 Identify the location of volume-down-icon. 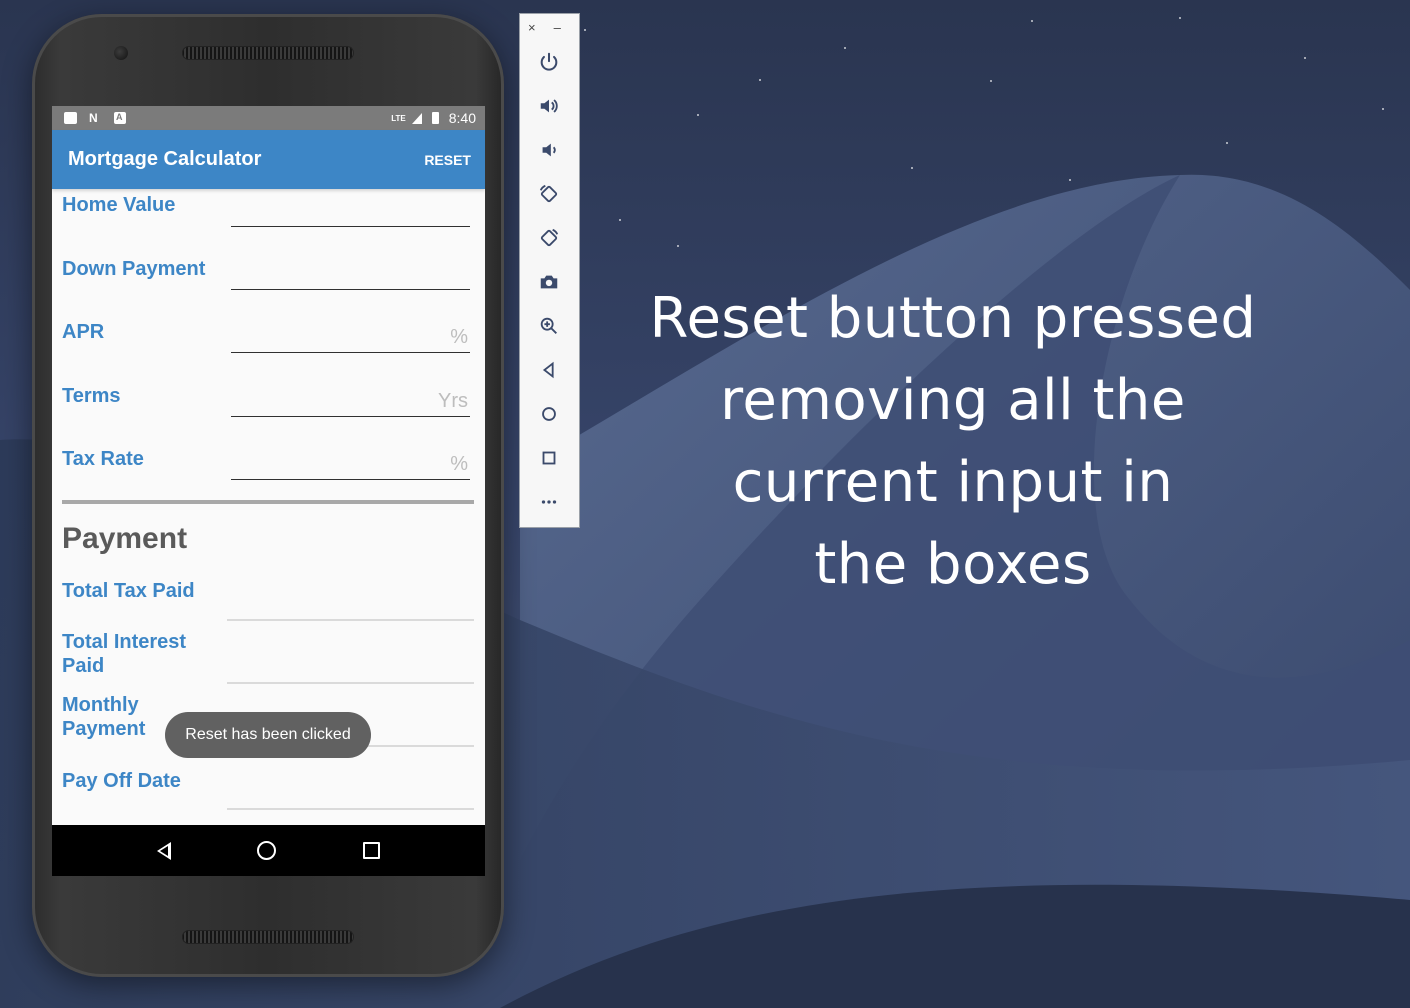
(549, 150).